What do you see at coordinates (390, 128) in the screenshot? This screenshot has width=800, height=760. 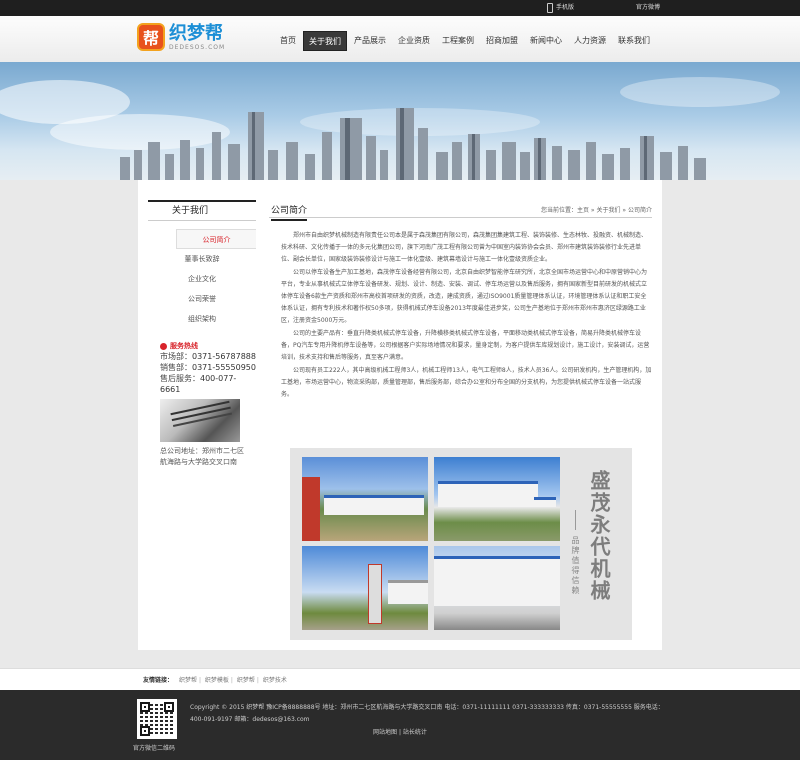 I see `skyline-image` at bounding box center [390, 128].